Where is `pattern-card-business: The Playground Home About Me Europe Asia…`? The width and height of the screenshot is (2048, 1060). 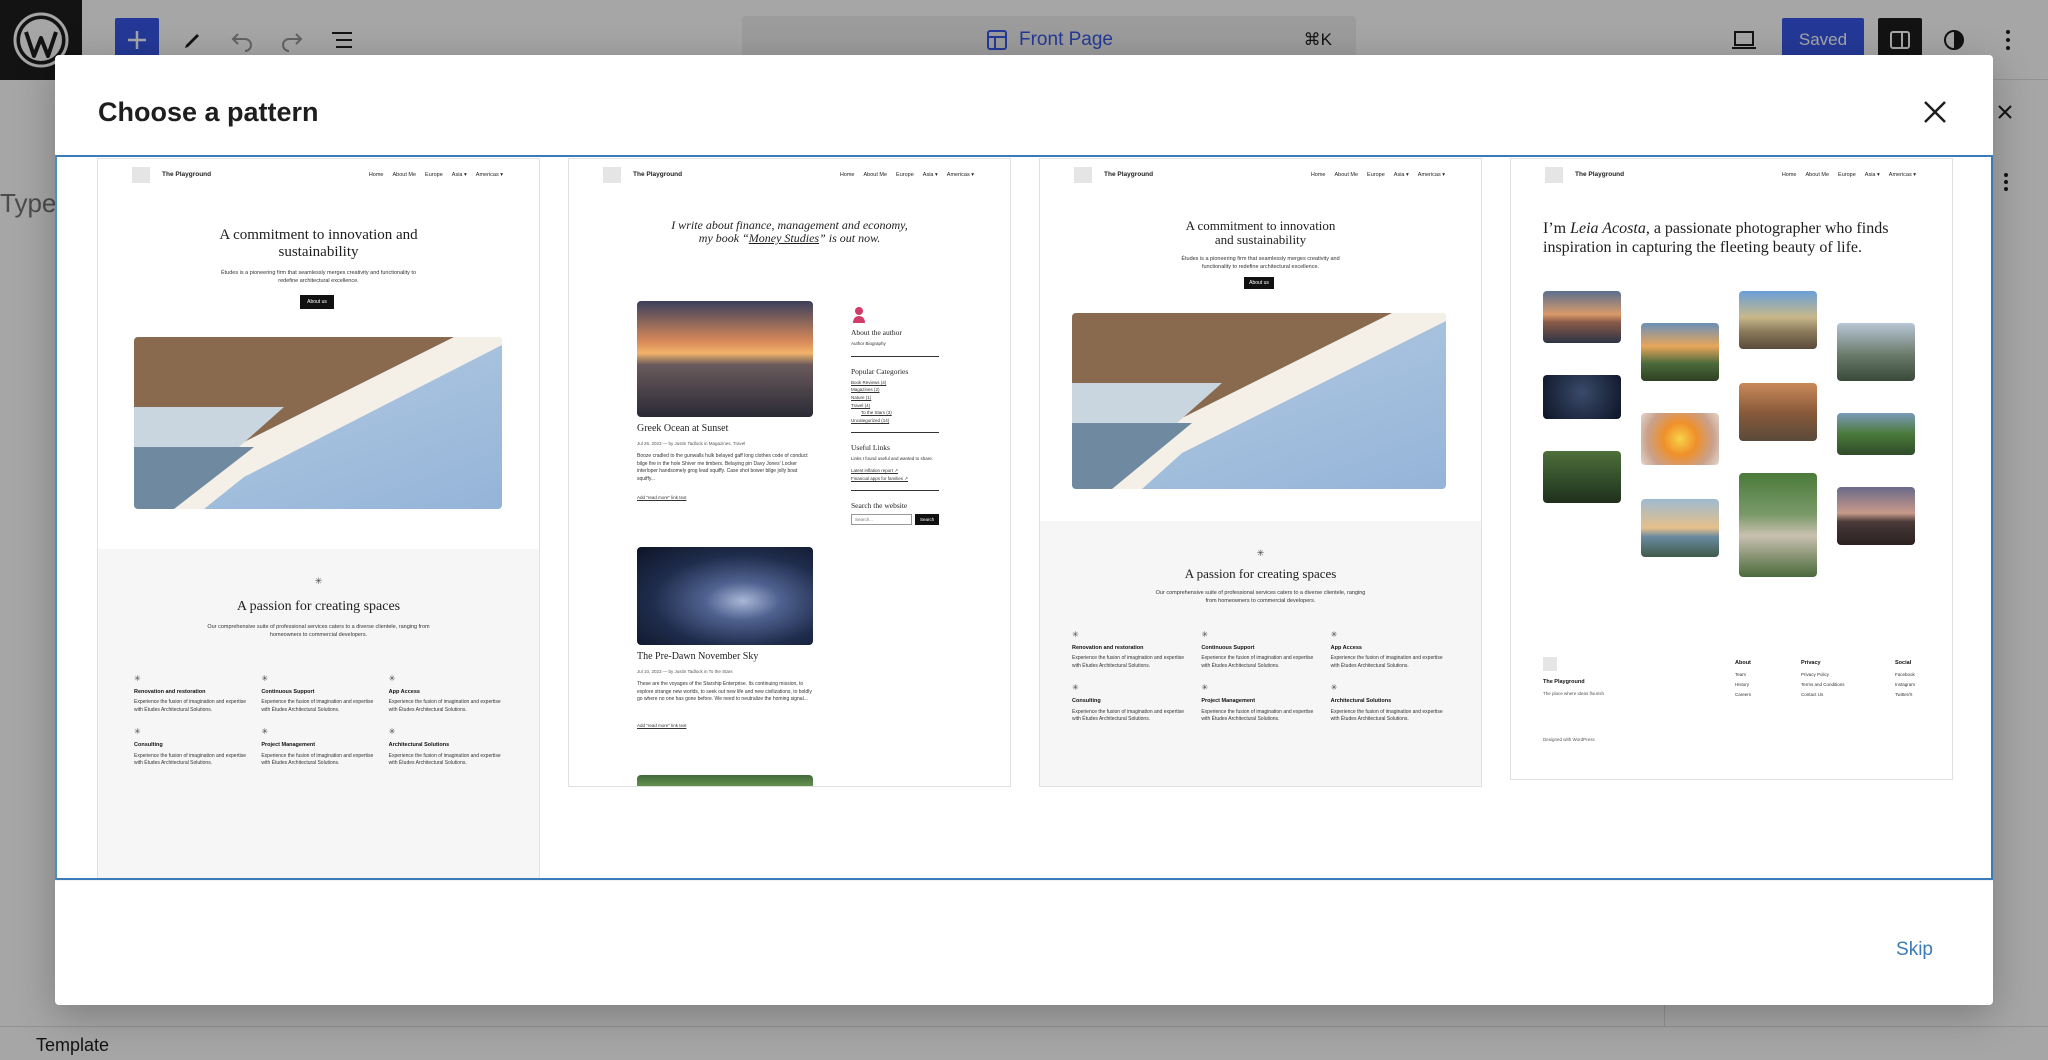
pattern-card-business: The Playground Home About Me Europe Asia… is located at coordinates (318, 518).